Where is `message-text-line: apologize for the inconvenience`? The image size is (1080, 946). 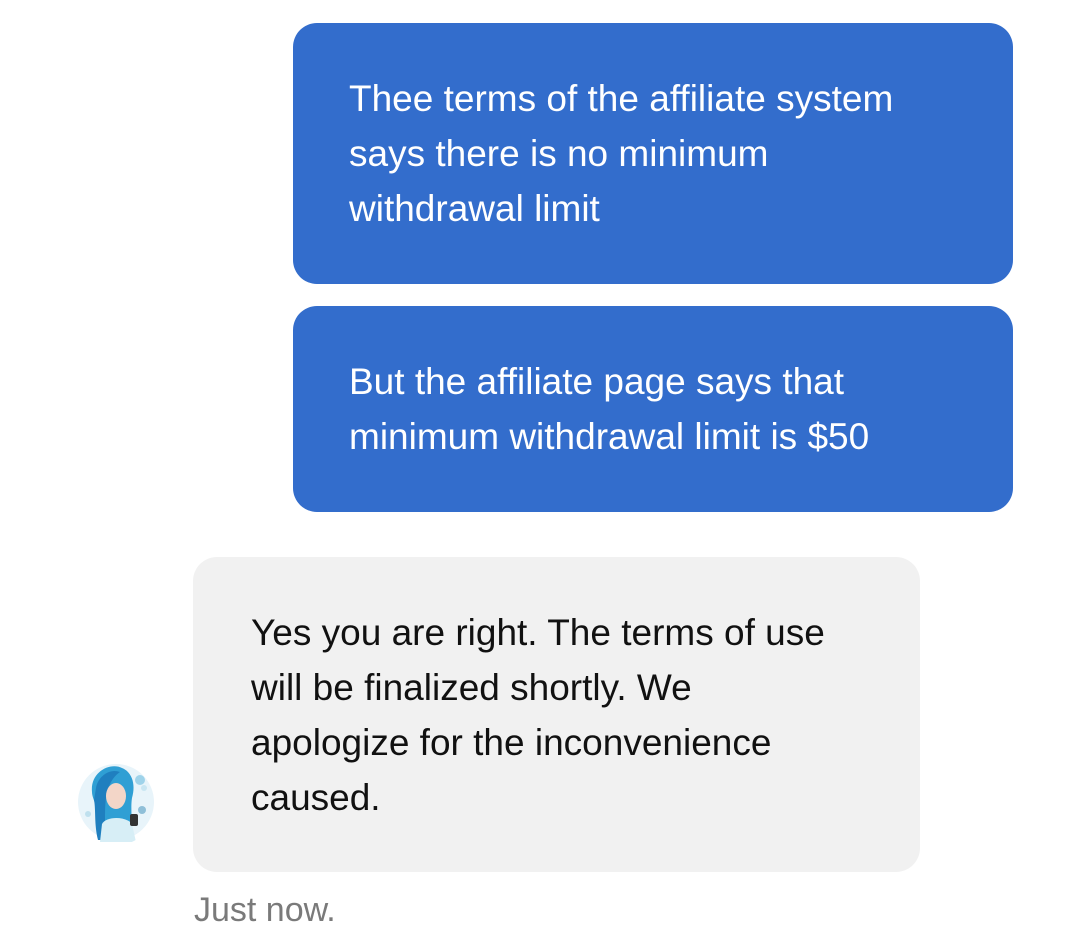
message-text-line: apologize for the inconvenience is located at coordinates (511, 742).